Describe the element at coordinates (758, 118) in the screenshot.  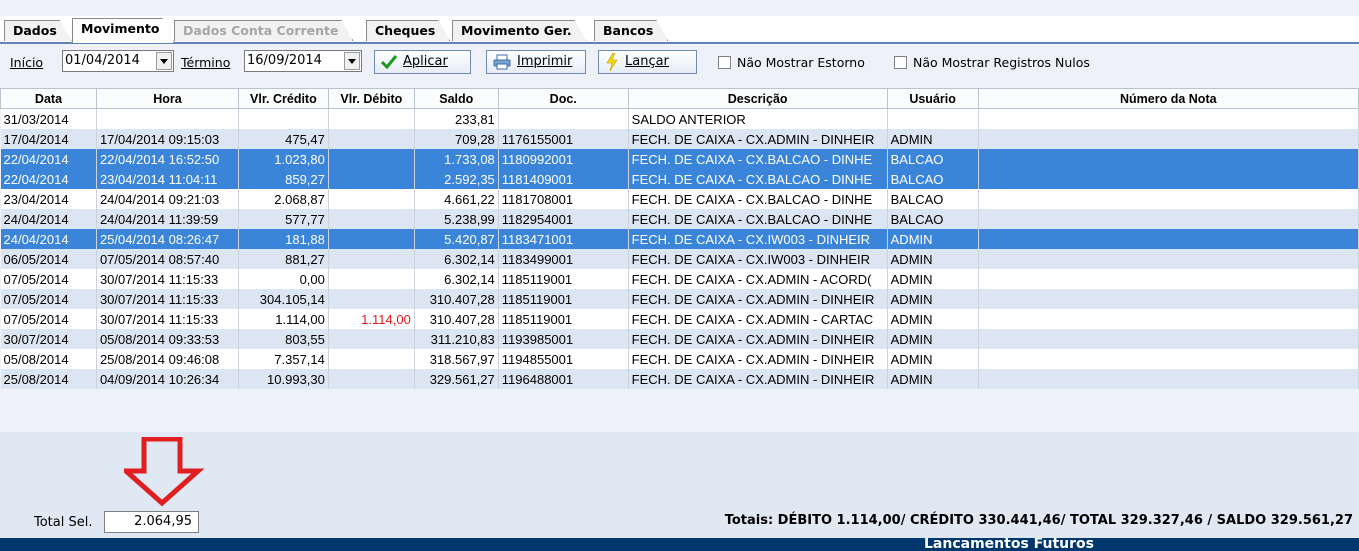
I see `cell-descricao: SALDO ANTERIOR` at that location.